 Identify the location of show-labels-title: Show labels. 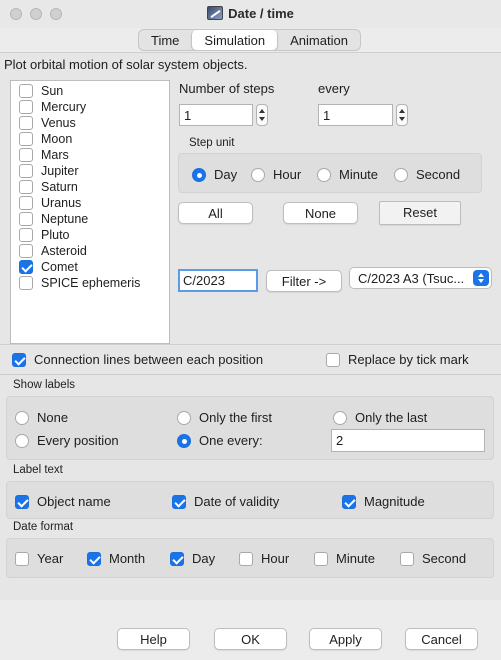
(44, 385).